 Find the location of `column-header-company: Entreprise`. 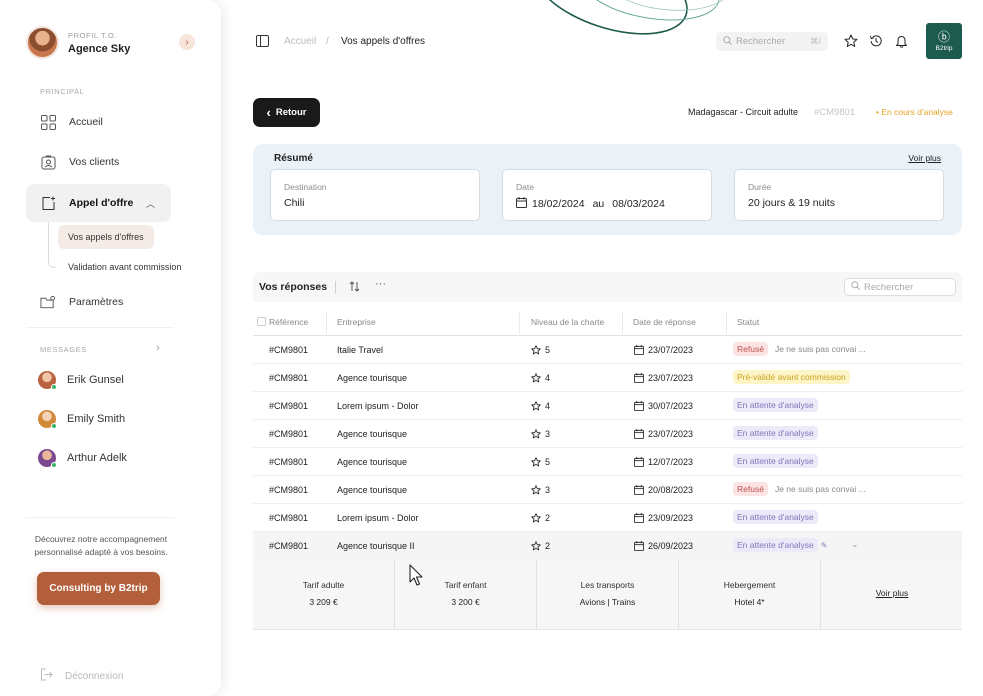

column-header-company: Entreprise is located at coordinates (356, 322).